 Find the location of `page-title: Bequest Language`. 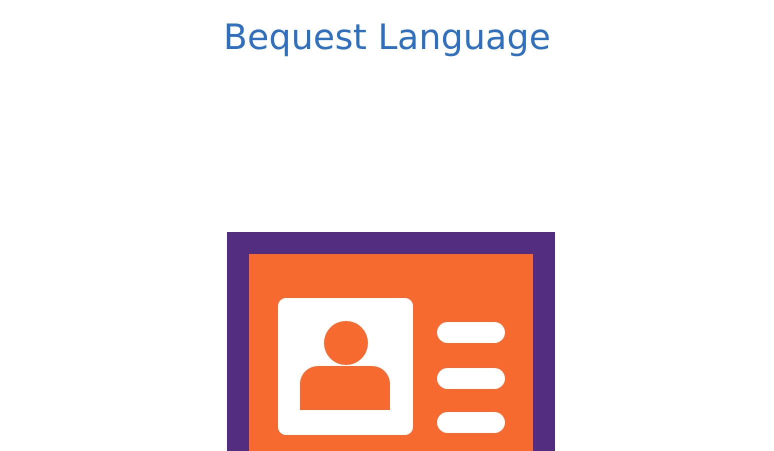

page-title: Bequest Language is located at coordinates (387, 38).